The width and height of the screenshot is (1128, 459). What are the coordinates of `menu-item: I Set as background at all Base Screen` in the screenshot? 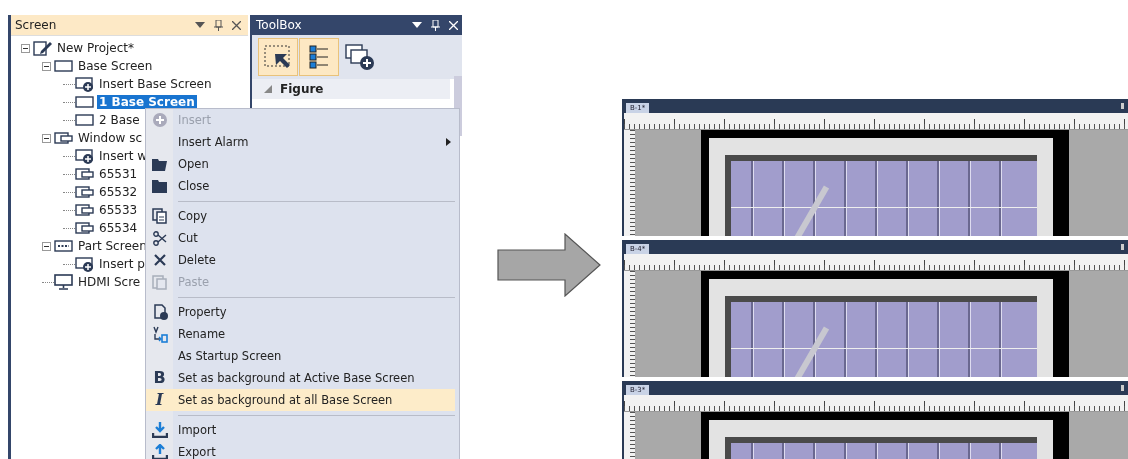 It's located at (300, 400).